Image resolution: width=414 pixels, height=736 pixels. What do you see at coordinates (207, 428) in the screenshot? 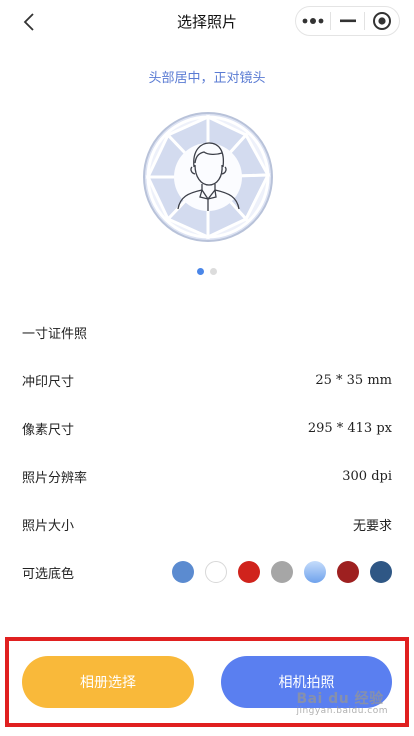
I see `pixel-size-row: 像素尺寸 295 * 413 px` at bounding box center [207, 428].